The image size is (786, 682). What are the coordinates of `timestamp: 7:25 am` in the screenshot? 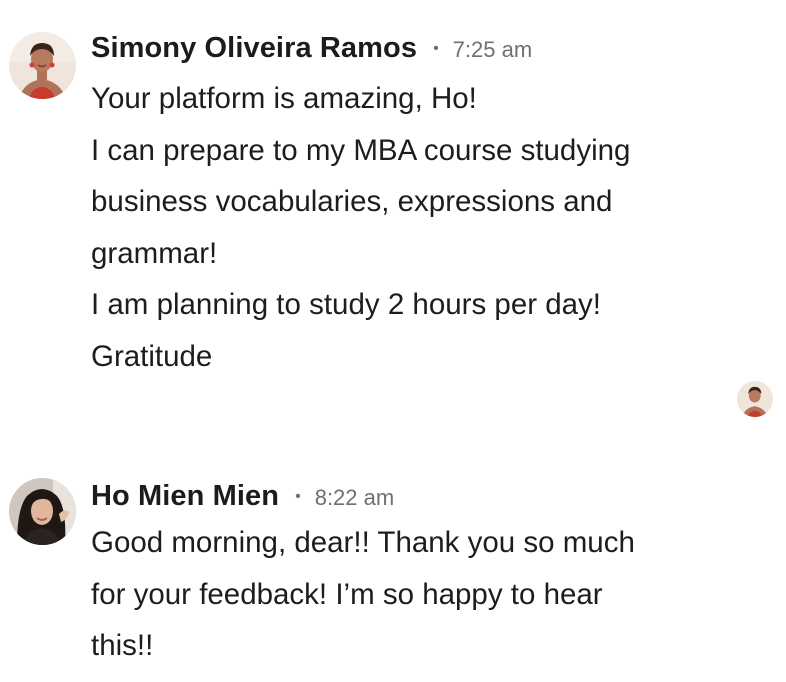 It's located at (493, 50).